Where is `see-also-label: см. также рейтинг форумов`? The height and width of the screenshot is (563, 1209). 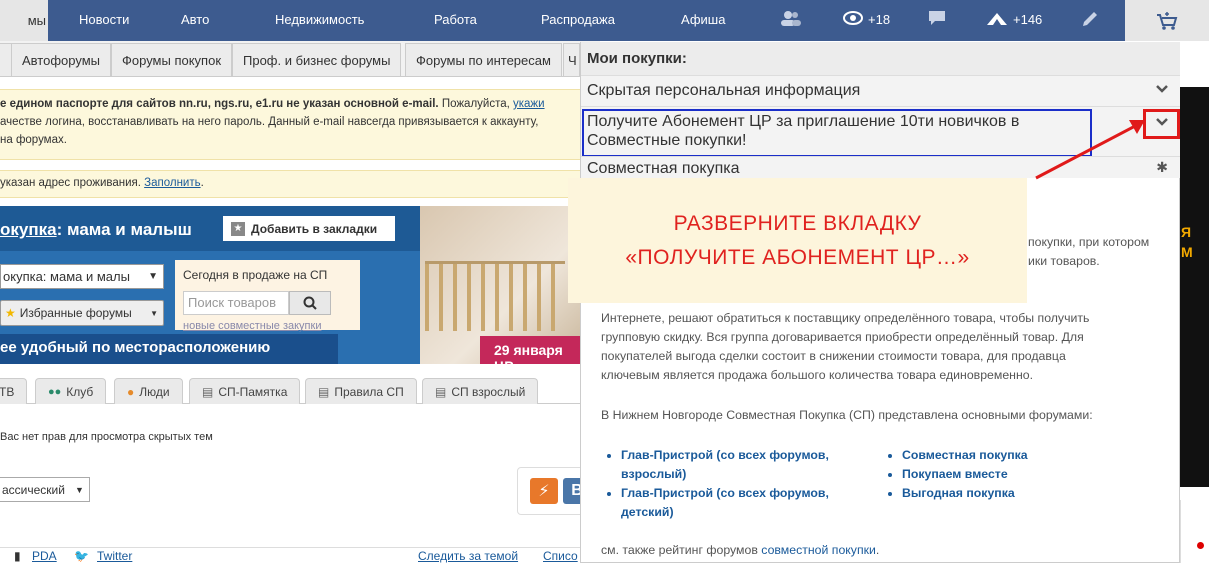
see-also-label: см. также рейтинг форумов is located at coordinates (681, 550).